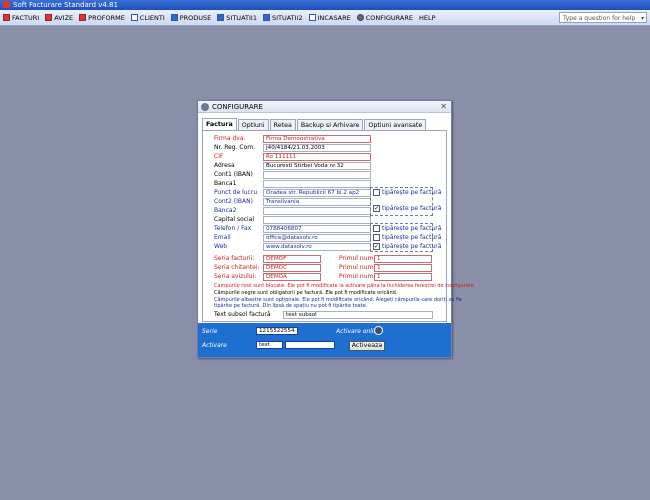  I want to click on proforma-icon, so click(83, 17).